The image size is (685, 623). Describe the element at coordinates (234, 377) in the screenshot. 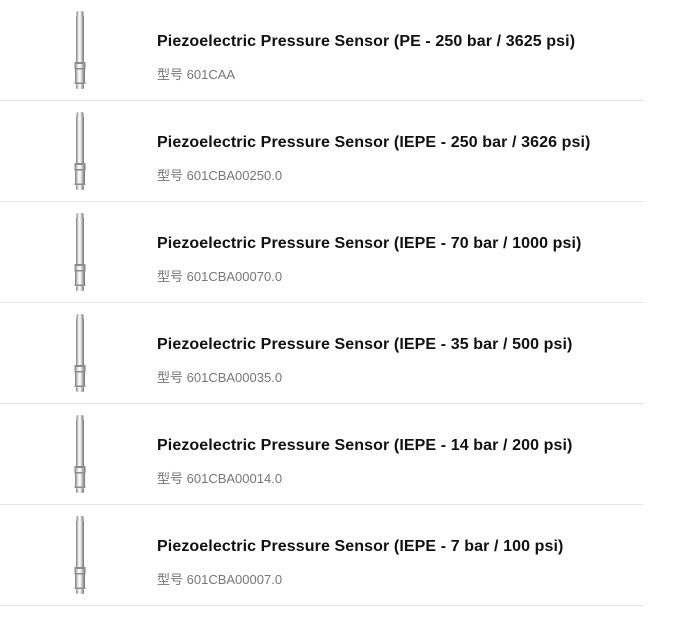

I see `model-number: 601CBA00035.0` at that location.